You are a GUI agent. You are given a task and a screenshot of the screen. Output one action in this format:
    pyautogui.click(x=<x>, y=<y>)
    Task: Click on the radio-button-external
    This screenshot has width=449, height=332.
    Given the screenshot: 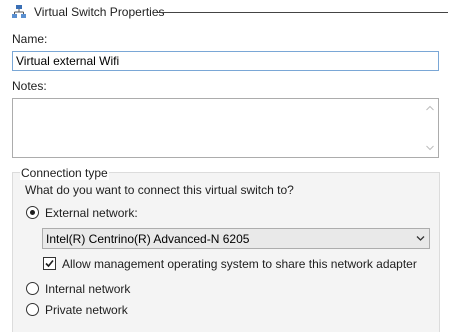 What is the action you would take?
    pyautogui.click(x=32, y=212)
    